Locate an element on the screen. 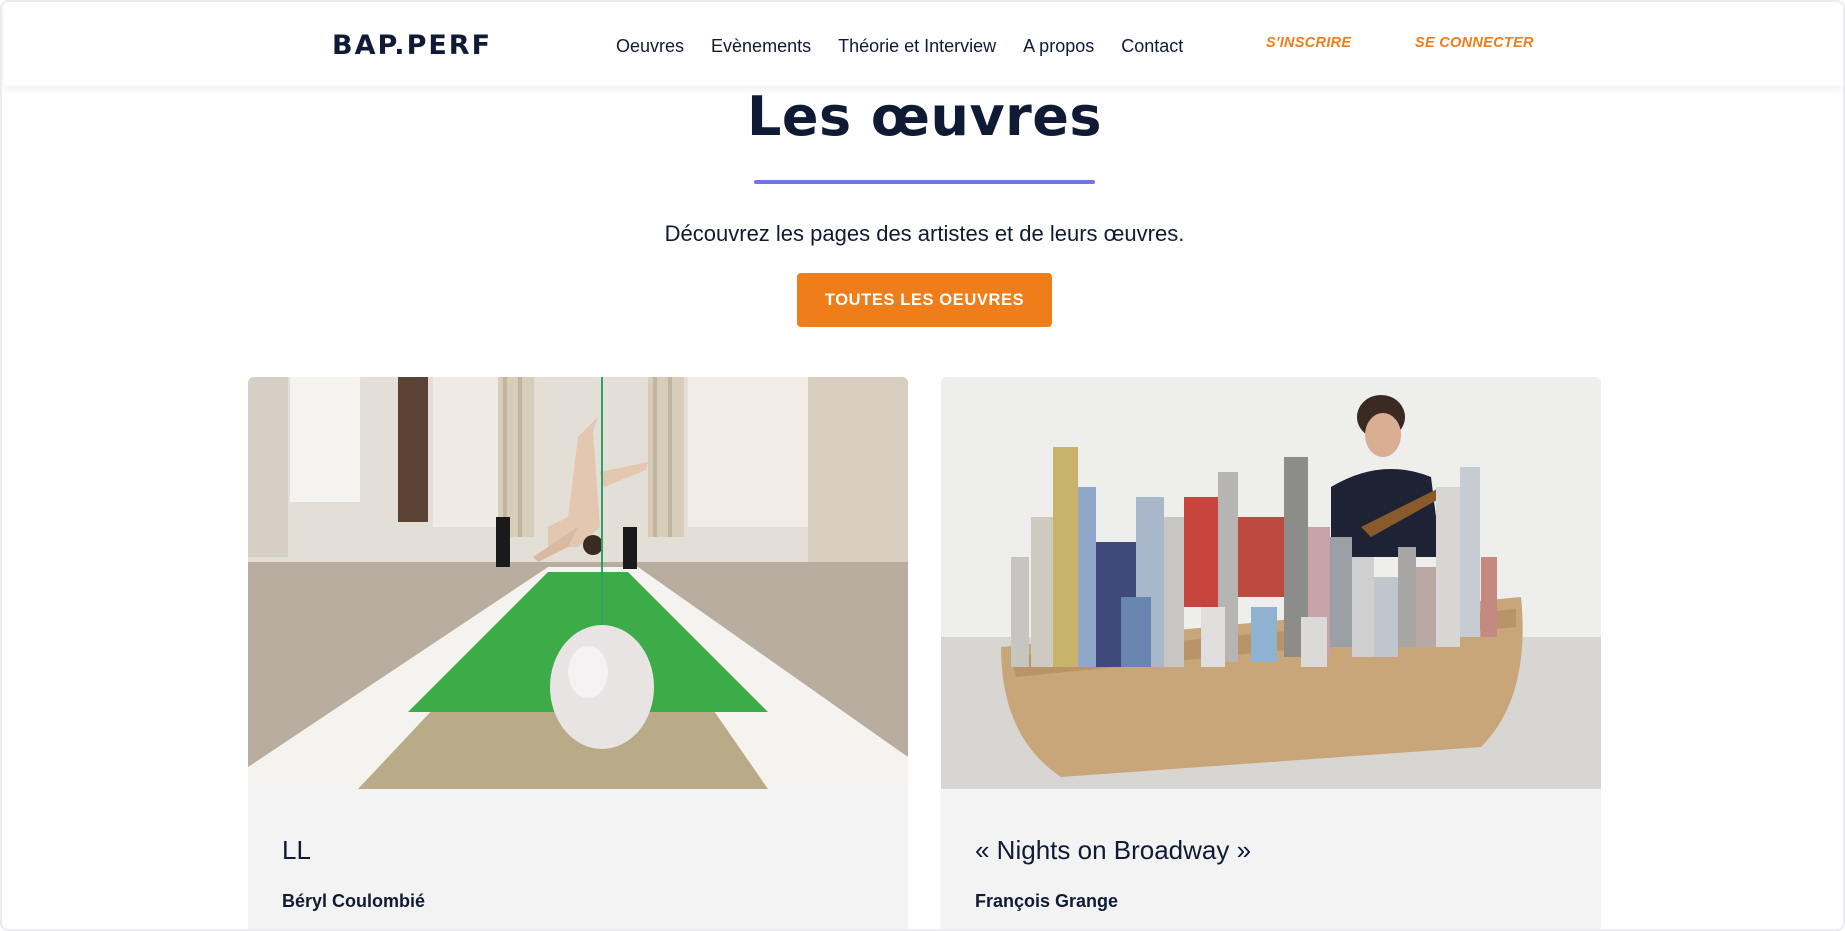  work-title: « Nights on Broadway » is located at coordinates (1113, 850).